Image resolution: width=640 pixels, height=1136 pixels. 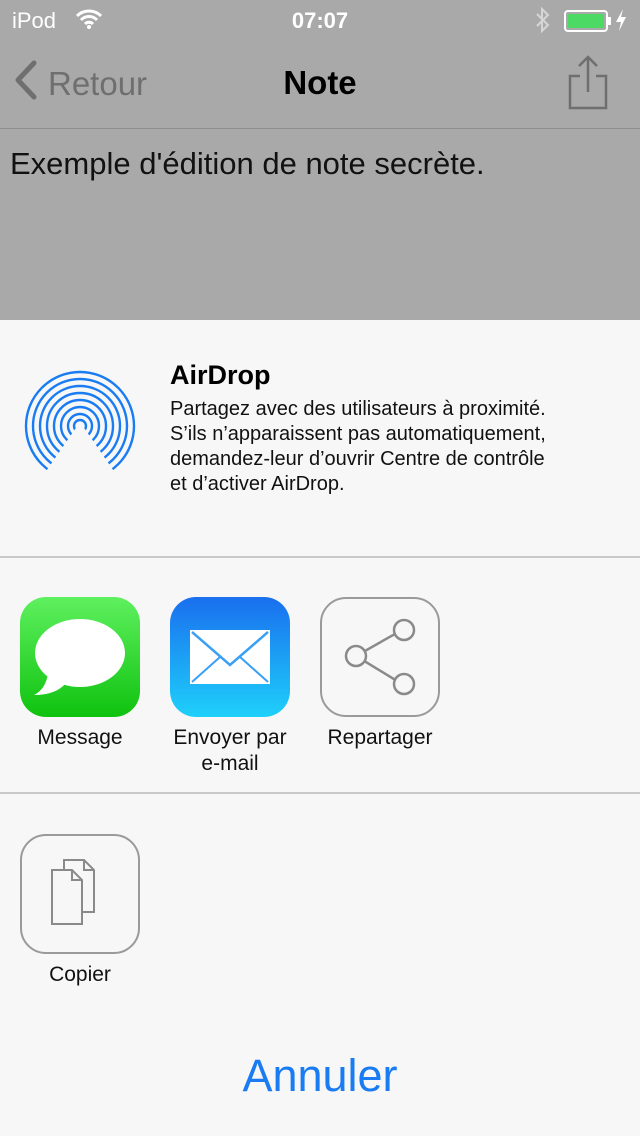 What do you see at coordinates (80, 894) in the screenshot?
I see `copy-icon` at bounding box center [80, 894].